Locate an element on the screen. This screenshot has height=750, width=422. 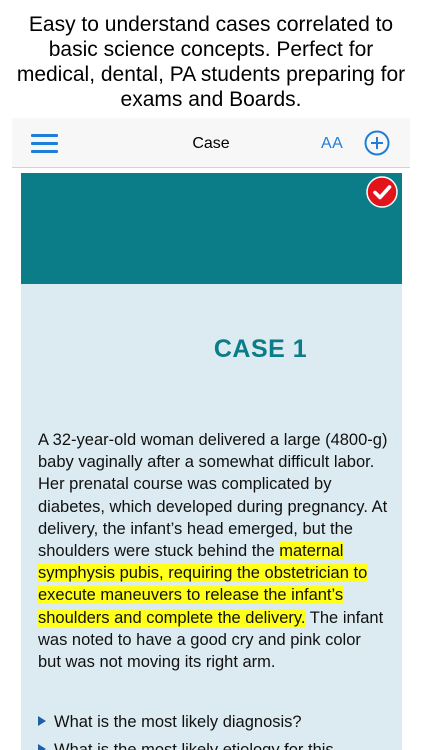
question-item: What is the most likely diagnosis? is located at coordinates (218, 722).